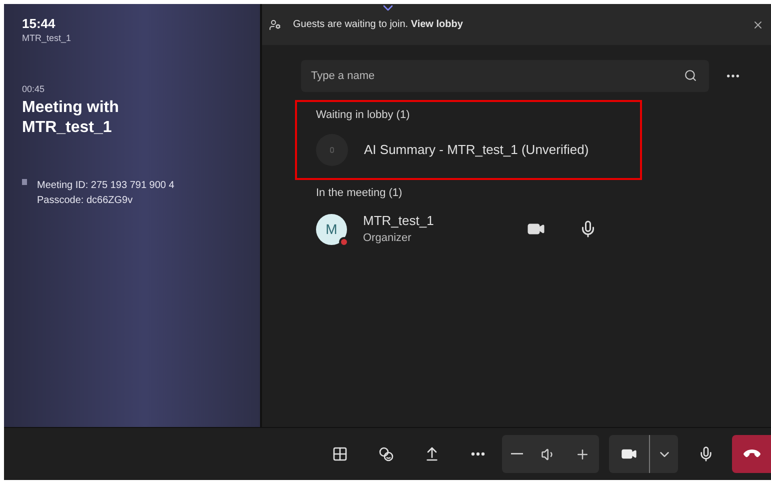 This screenshot has height=483, width=771. What do you see at coordinates (39, 24) in the screenshot?
I see `clock-time: 15:44` at bounding box center [39, 24].